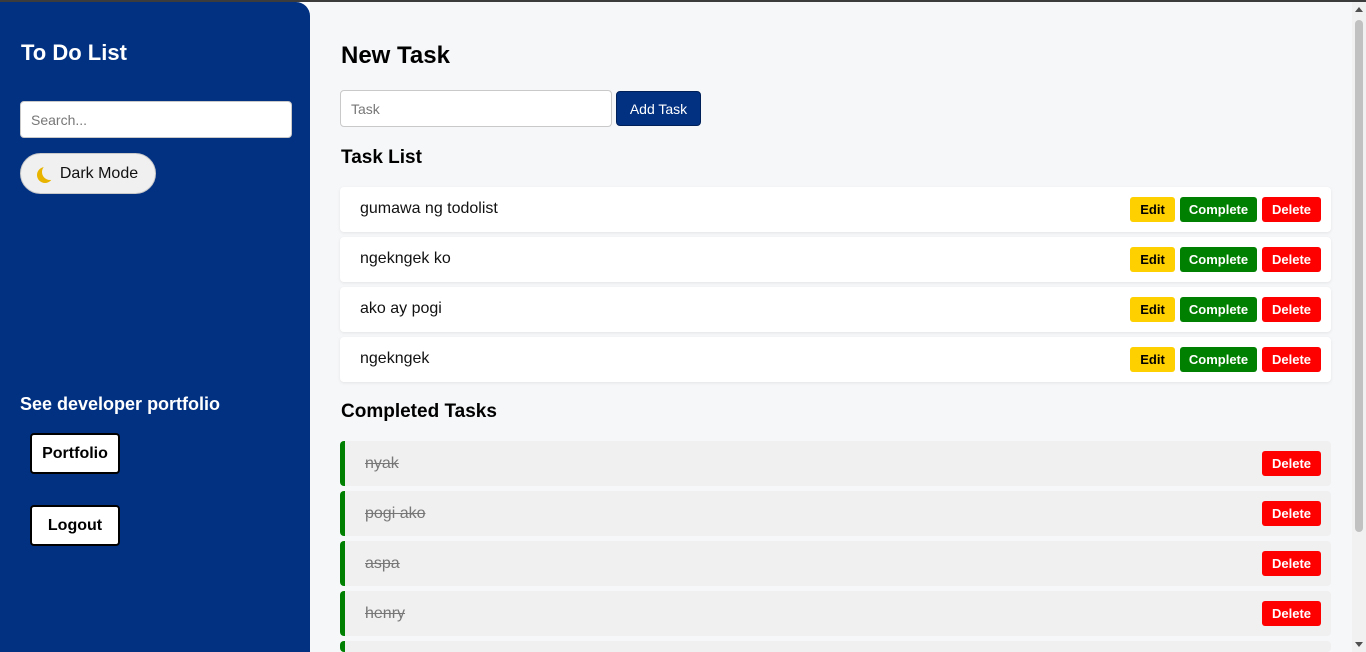 This screenshot has width=1366, height=652. Describe the element at coordinates (1359, 644) in the screenshot. I see `scroll-down-arrow-icon` at that location.